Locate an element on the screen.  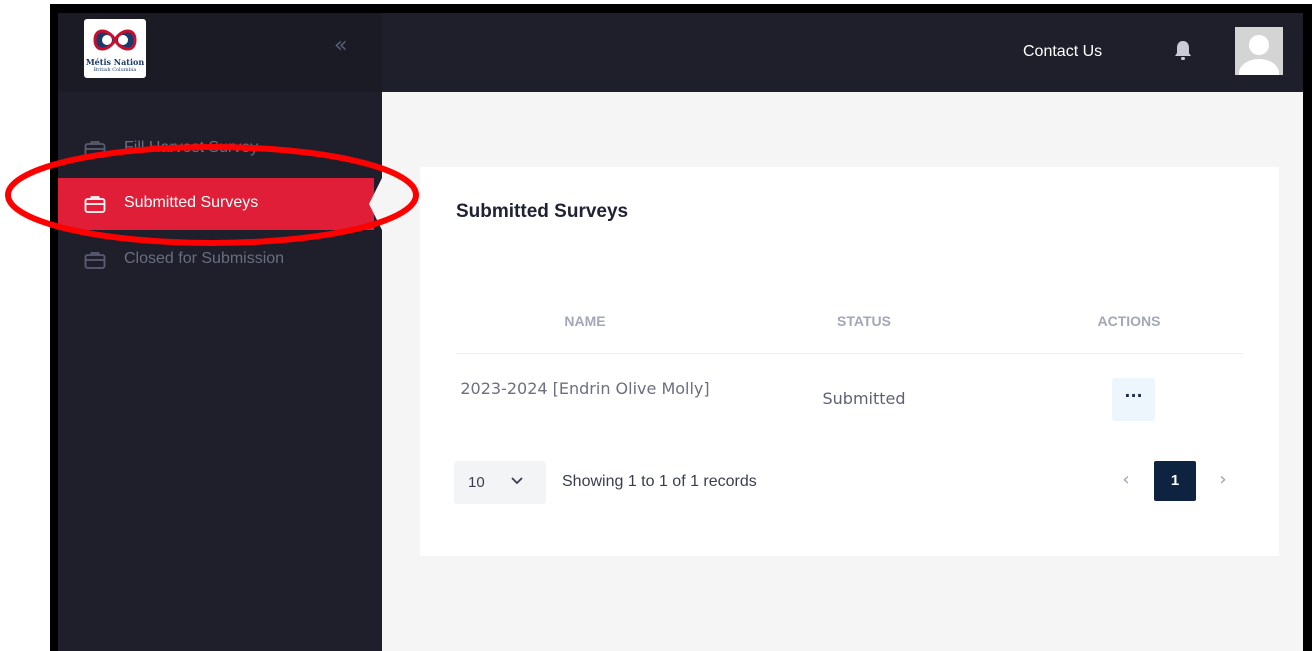
sidebar-item-label: Submitted Surveys is located at coordinates (191, 202).